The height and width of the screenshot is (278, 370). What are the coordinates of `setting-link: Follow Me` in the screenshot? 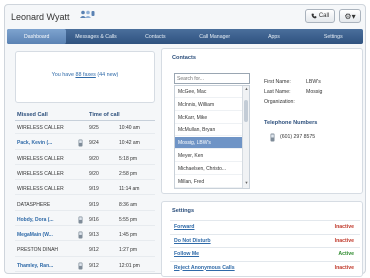 It's located at (186, 254).